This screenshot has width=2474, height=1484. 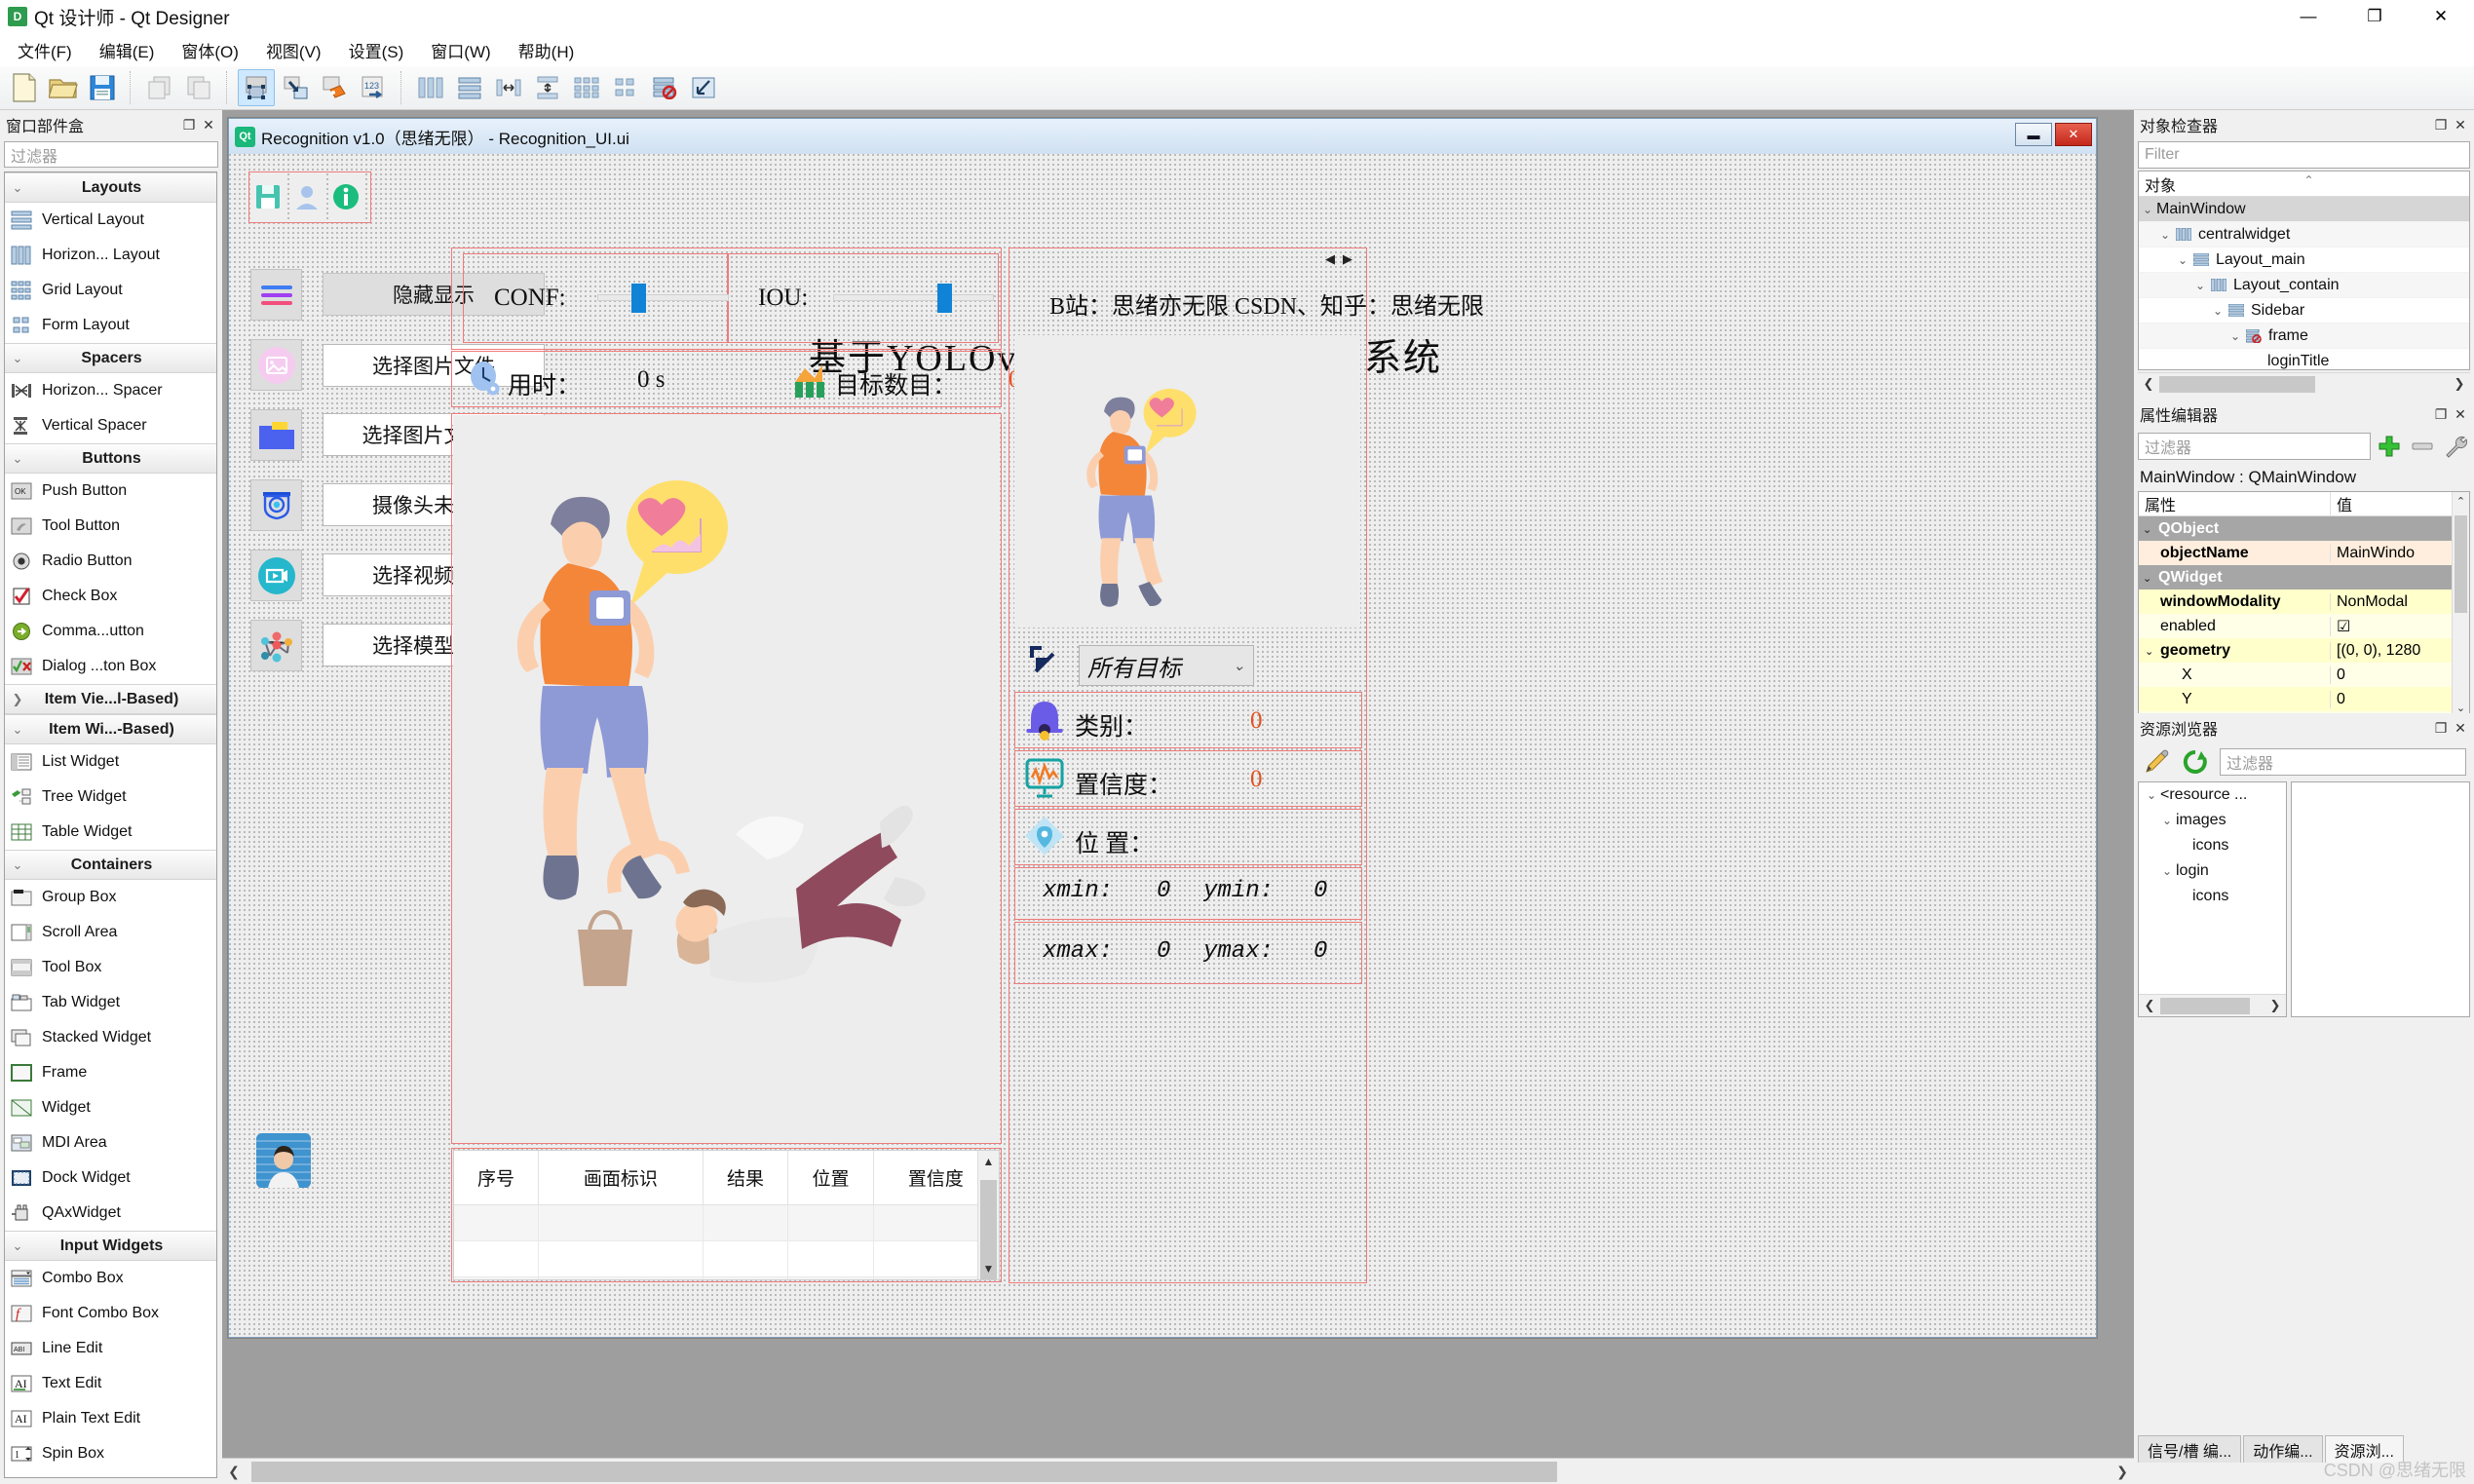 What do you see at coordinates (373, 87) in the screenshot?
I see `edit-tab-order-icon: 123` at bounding box center [373, 87].